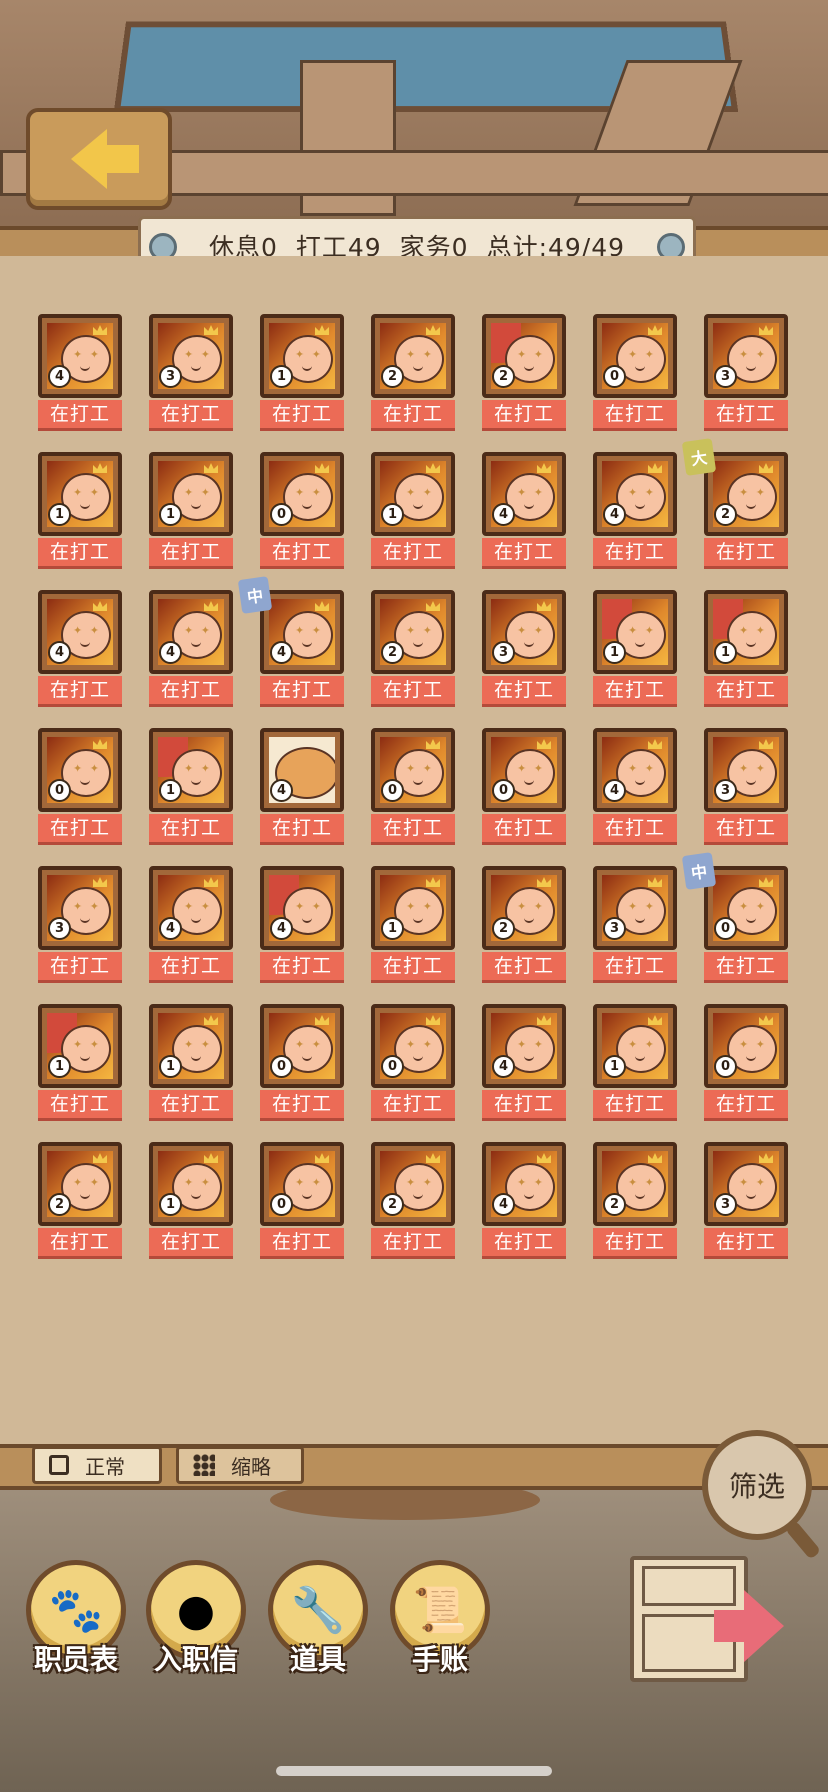 The width and height of the screenshot is (828, 1792). I want to click on nav-staff-list: 🐾 职员表, so click(76, 1619).